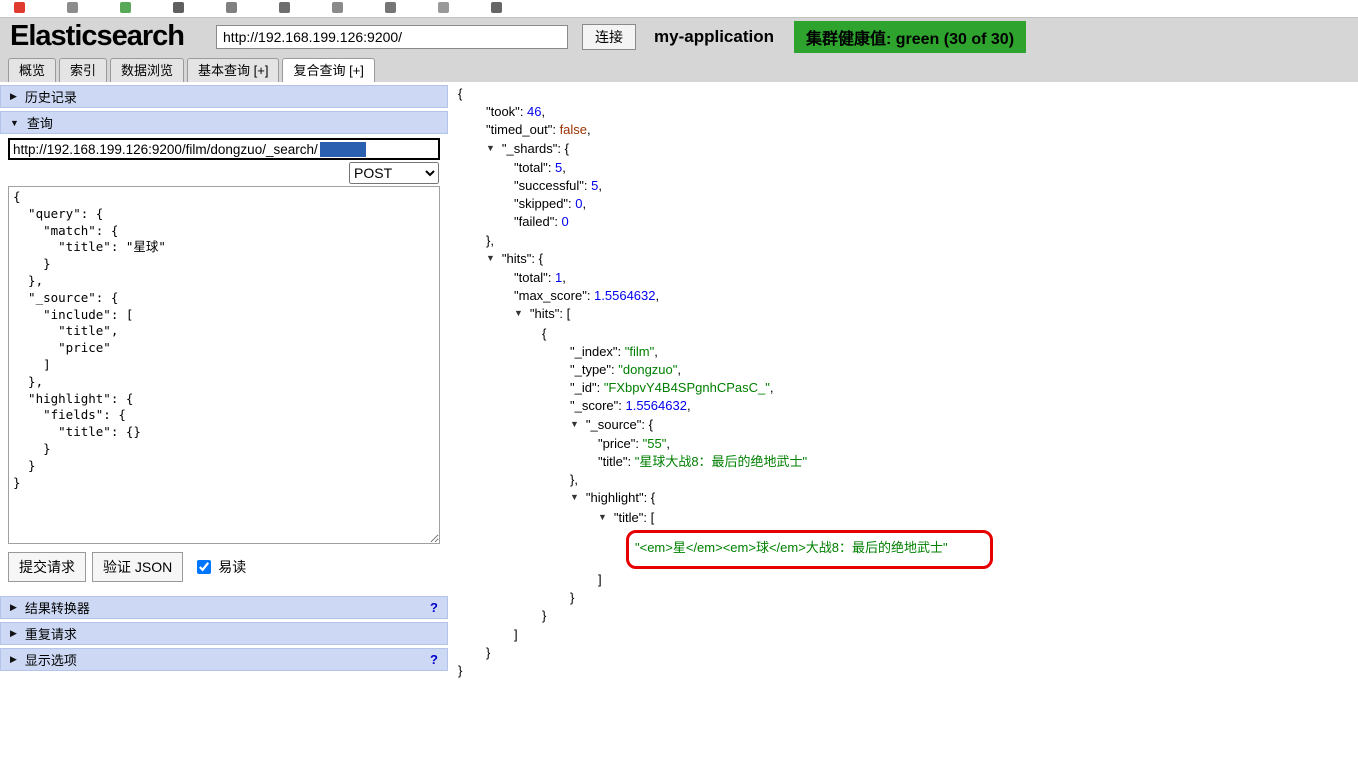 This screenshot has height=761, width=1358. Describe the element at coordinates (224, 633) in the screenshot. I see `section-repeat-request: ▶ 重复请求` at that location.